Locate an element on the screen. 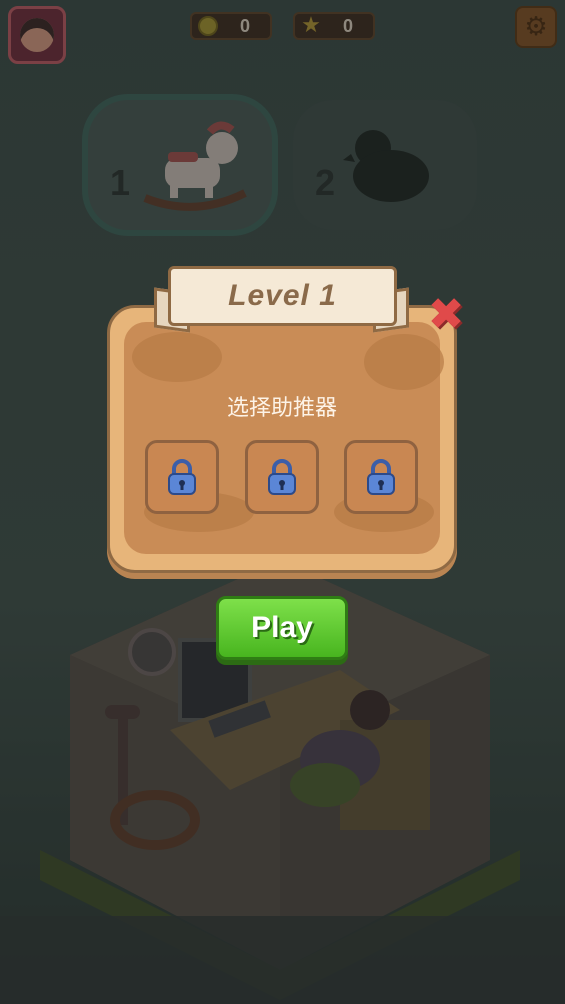 This screenshot has height=1004, width=565. dialog-title-banner: Level 1 is located at coordinates (282, 296).